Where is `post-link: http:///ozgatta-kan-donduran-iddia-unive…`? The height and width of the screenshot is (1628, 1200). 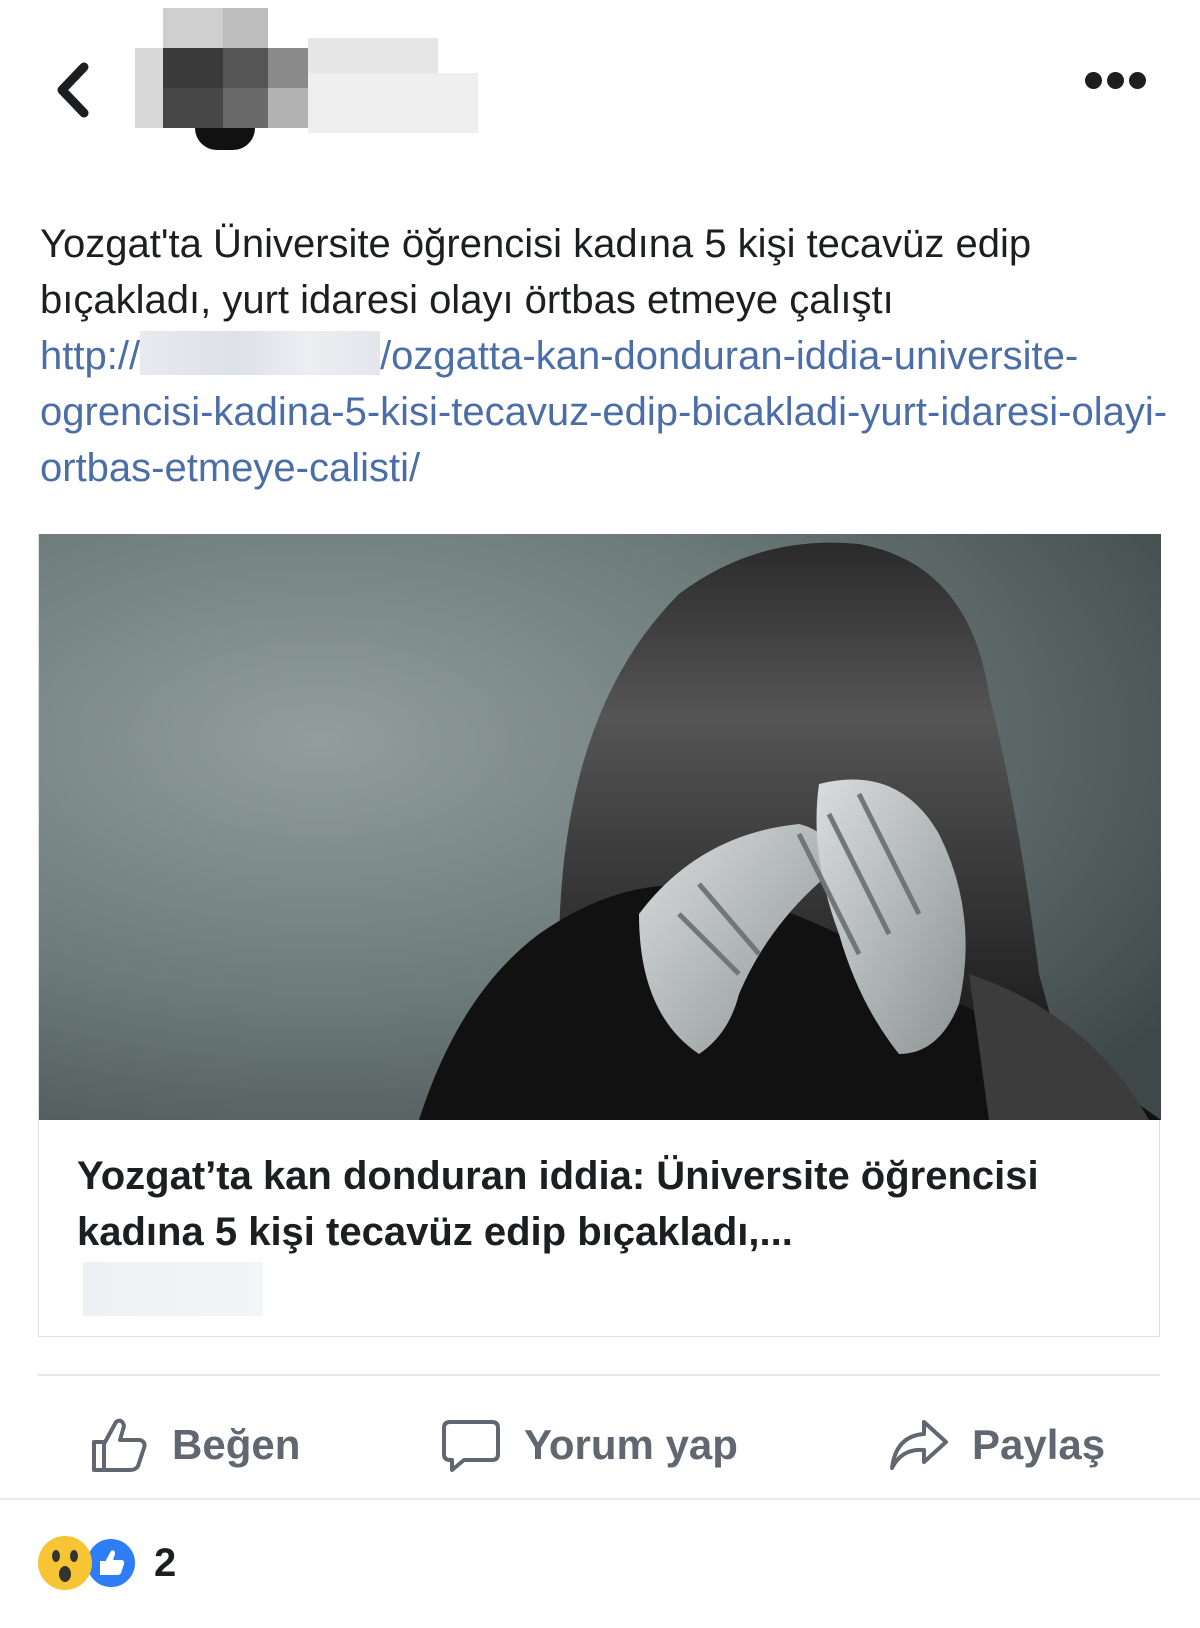 post-link: http:///ozgatta-kan-donduran-iddia-unive… is located at coordinates (605, 412).